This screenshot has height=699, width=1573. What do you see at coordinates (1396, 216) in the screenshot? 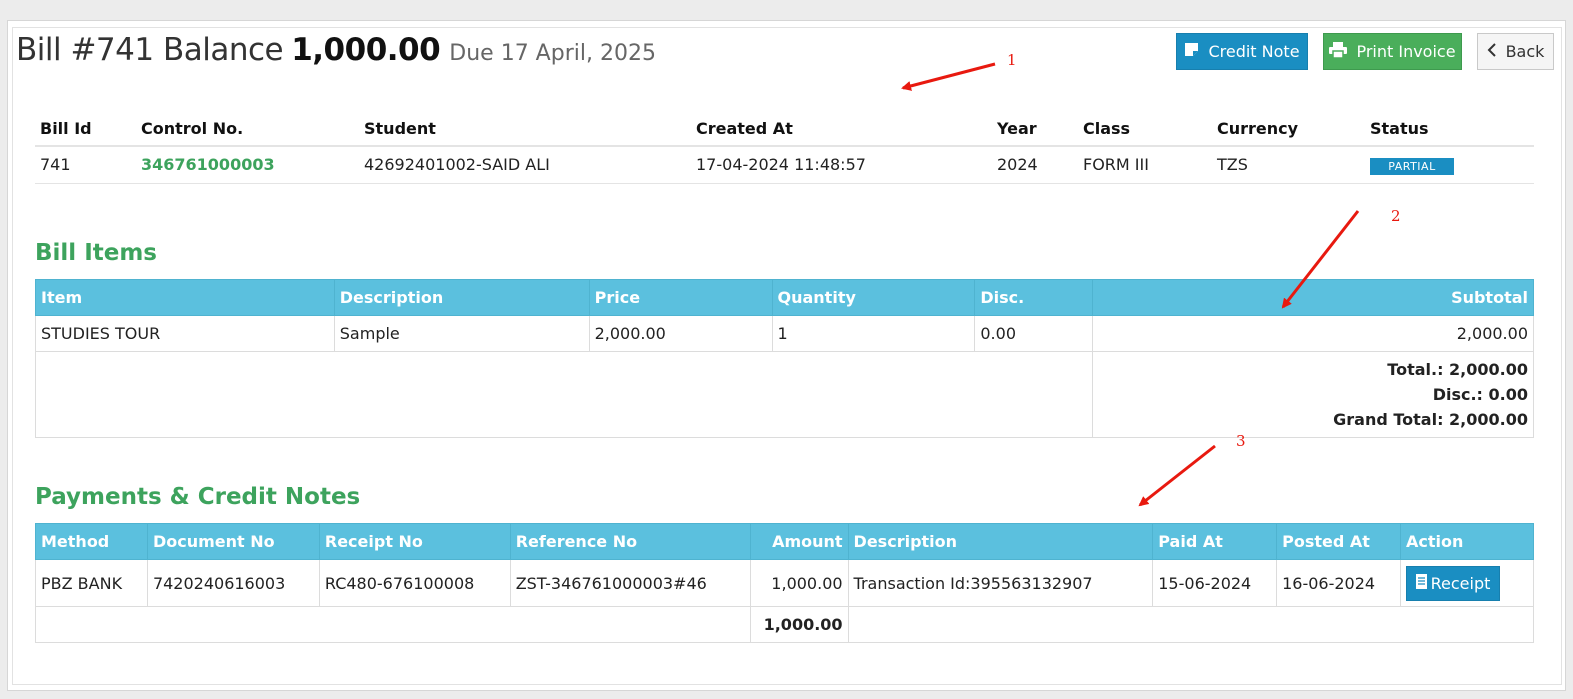
I see `annotation-label-2: 2` at bounding box center [1396, 216].